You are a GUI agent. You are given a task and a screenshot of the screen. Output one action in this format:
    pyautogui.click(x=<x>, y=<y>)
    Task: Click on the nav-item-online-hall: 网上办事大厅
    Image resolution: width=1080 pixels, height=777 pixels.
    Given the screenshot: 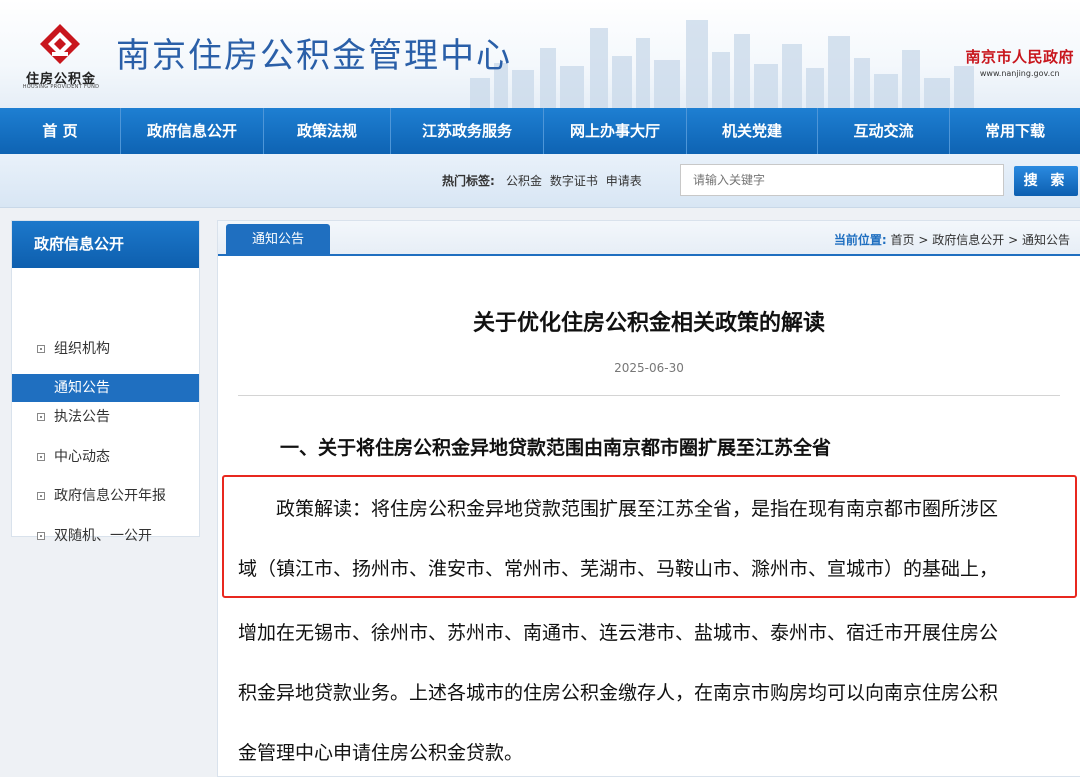 What is the action you would take?
    pyautogui.click(x=615, y=131)
    